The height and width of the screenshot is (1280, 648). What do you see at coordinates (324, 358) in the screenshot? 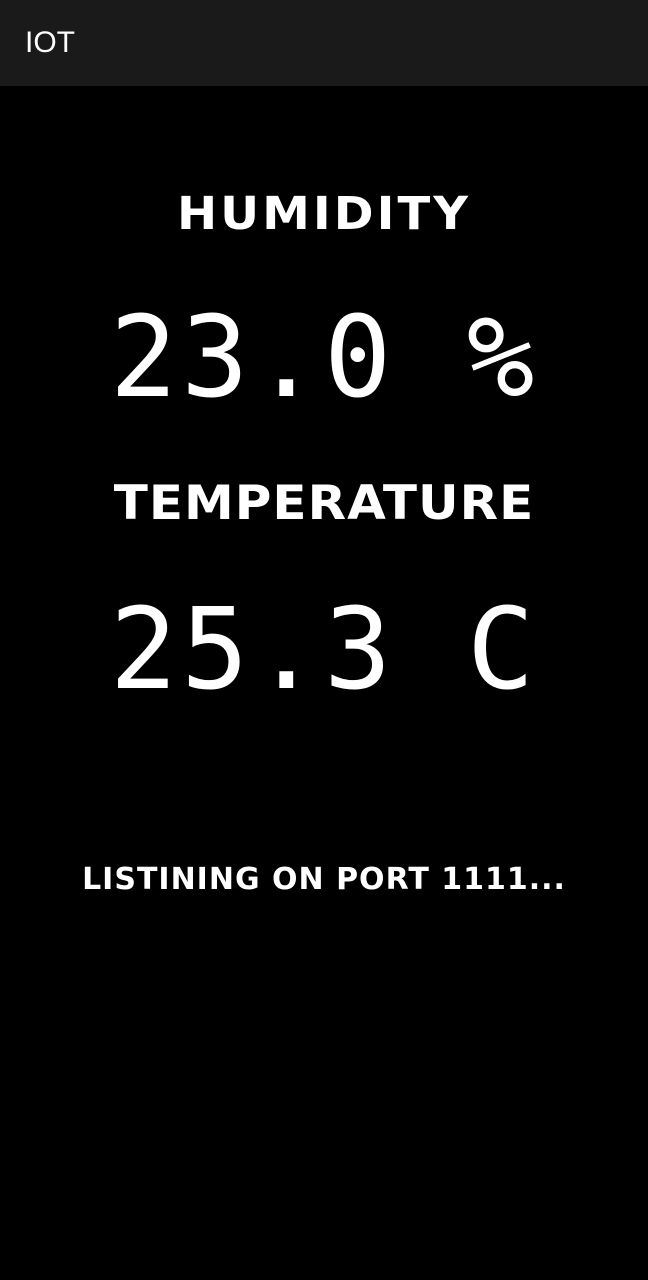
I see `humidity-value: 23.0 %` at bounding box center [324, 358].